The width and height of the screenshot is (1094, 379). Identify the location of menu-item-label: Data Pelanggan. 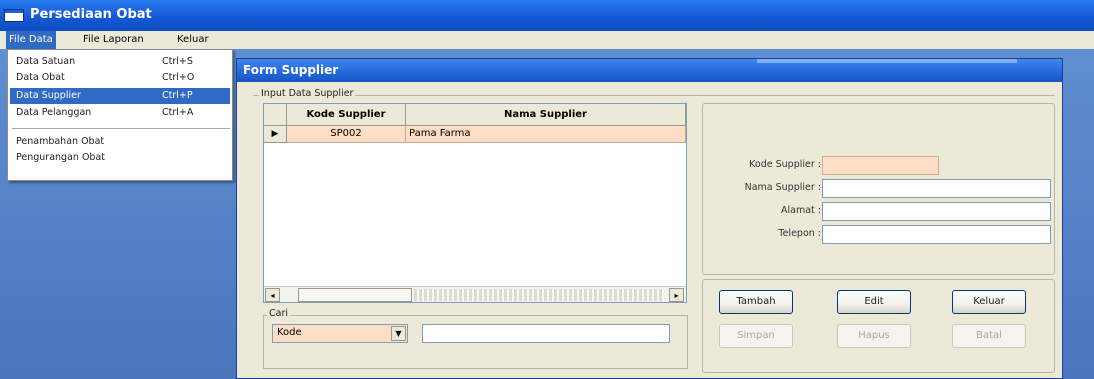
(54, 112).